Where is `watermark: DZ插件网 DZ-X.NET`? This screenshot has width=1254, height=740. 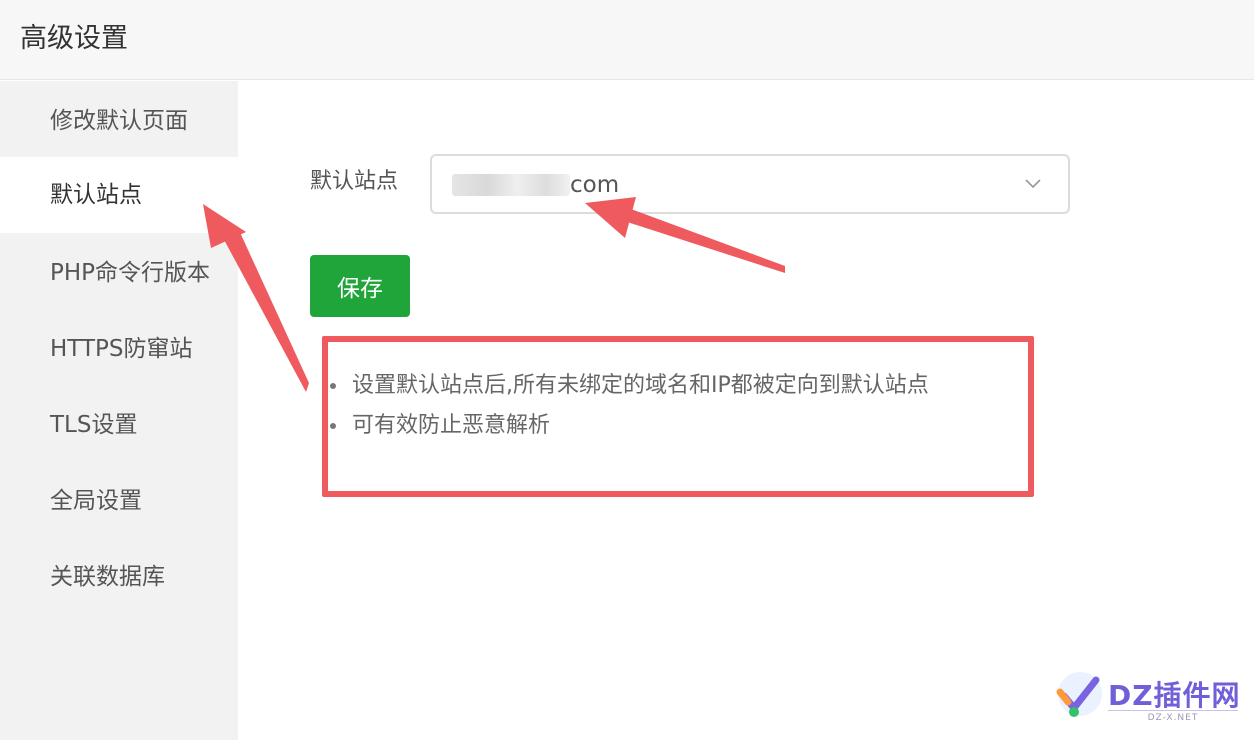
watermark: DZ插件网 DZ-X.NET is located at coordinates (1147, 697).